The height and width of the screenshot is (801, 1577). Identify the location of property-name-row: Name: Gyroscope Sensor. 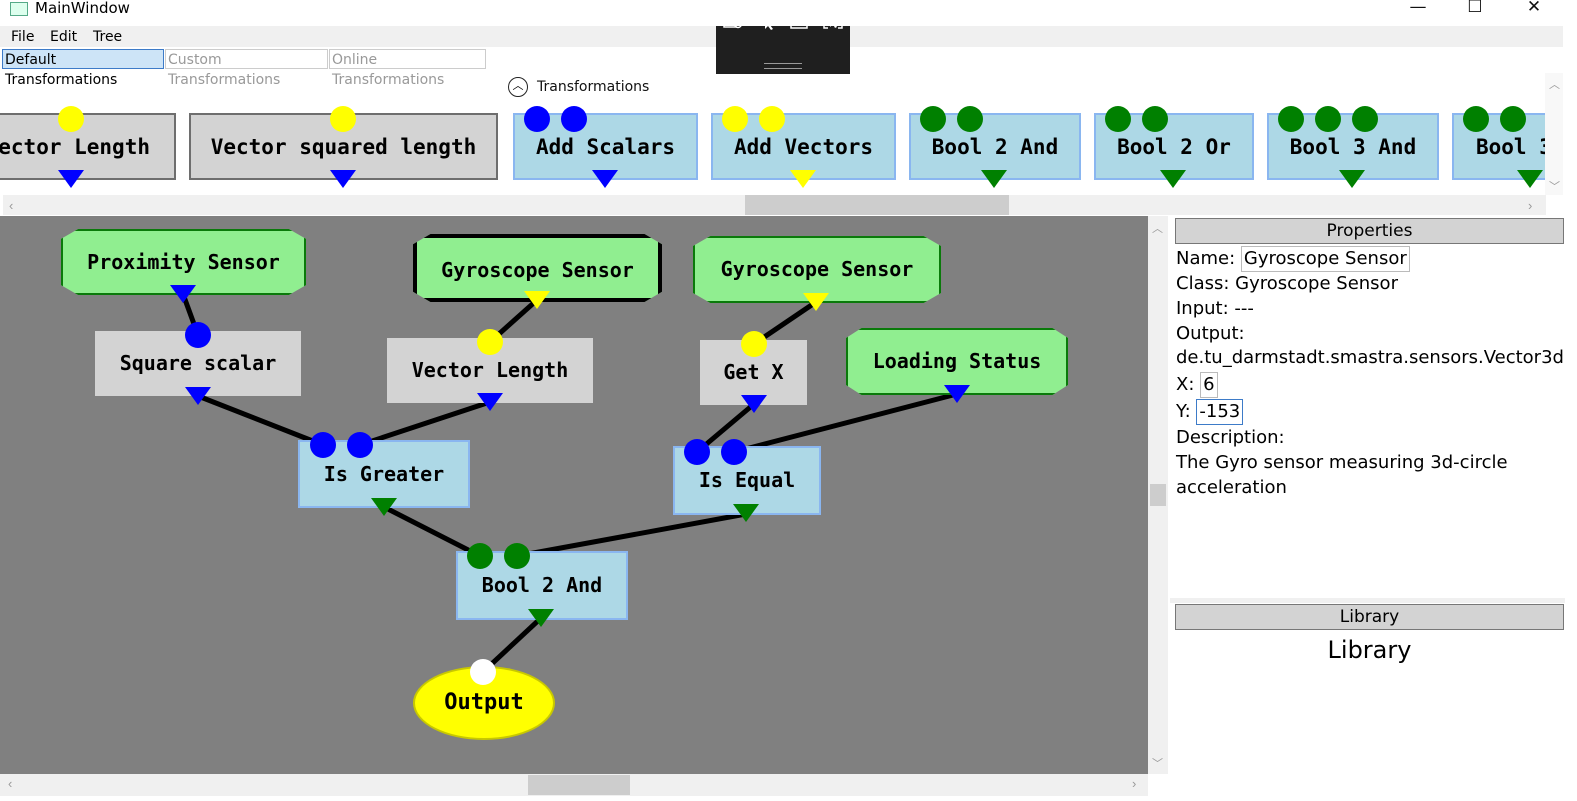
(1293, 259).